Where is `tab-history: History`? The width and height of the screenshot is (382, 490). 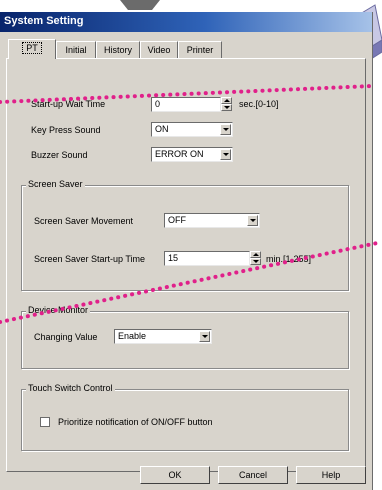 tab-history: History is located at coordinates (118, 49).